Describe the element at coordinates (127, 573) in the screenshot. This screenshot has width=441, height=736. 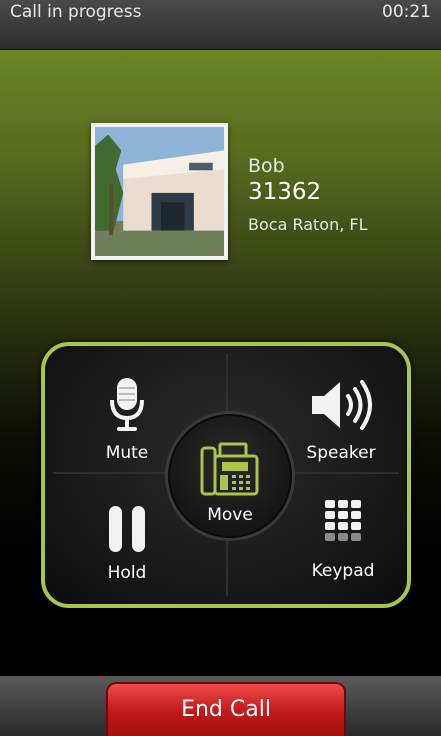
I see `hold-label: Hold` at that location.